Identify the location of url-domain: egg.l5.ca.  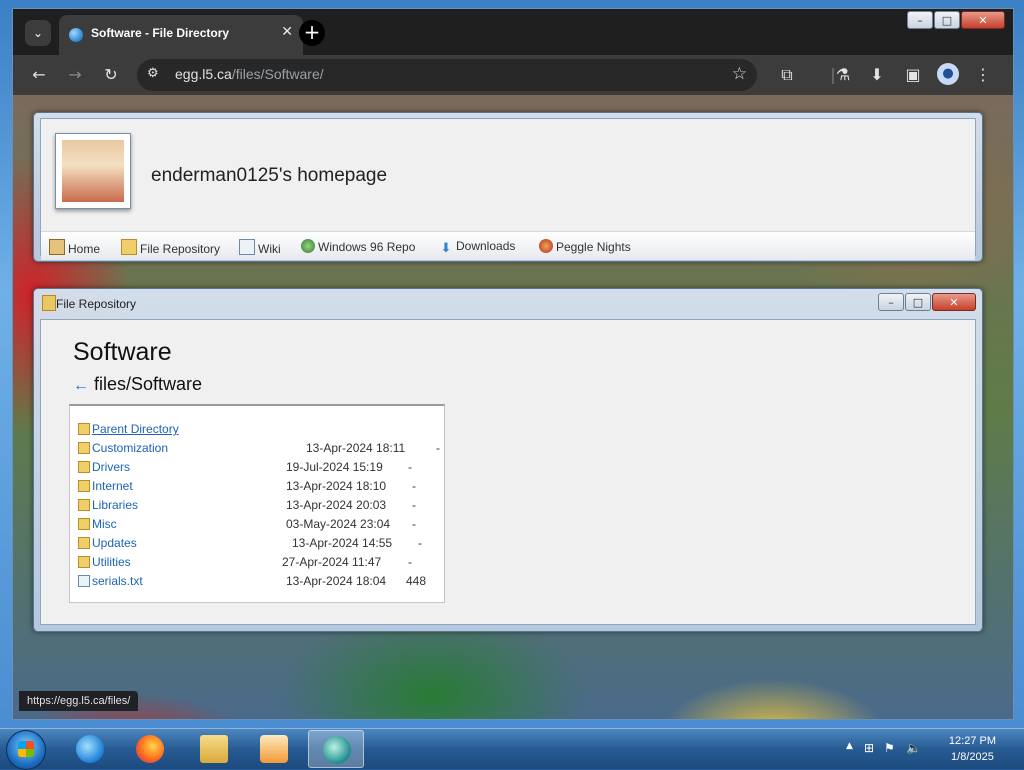
(203, 74).